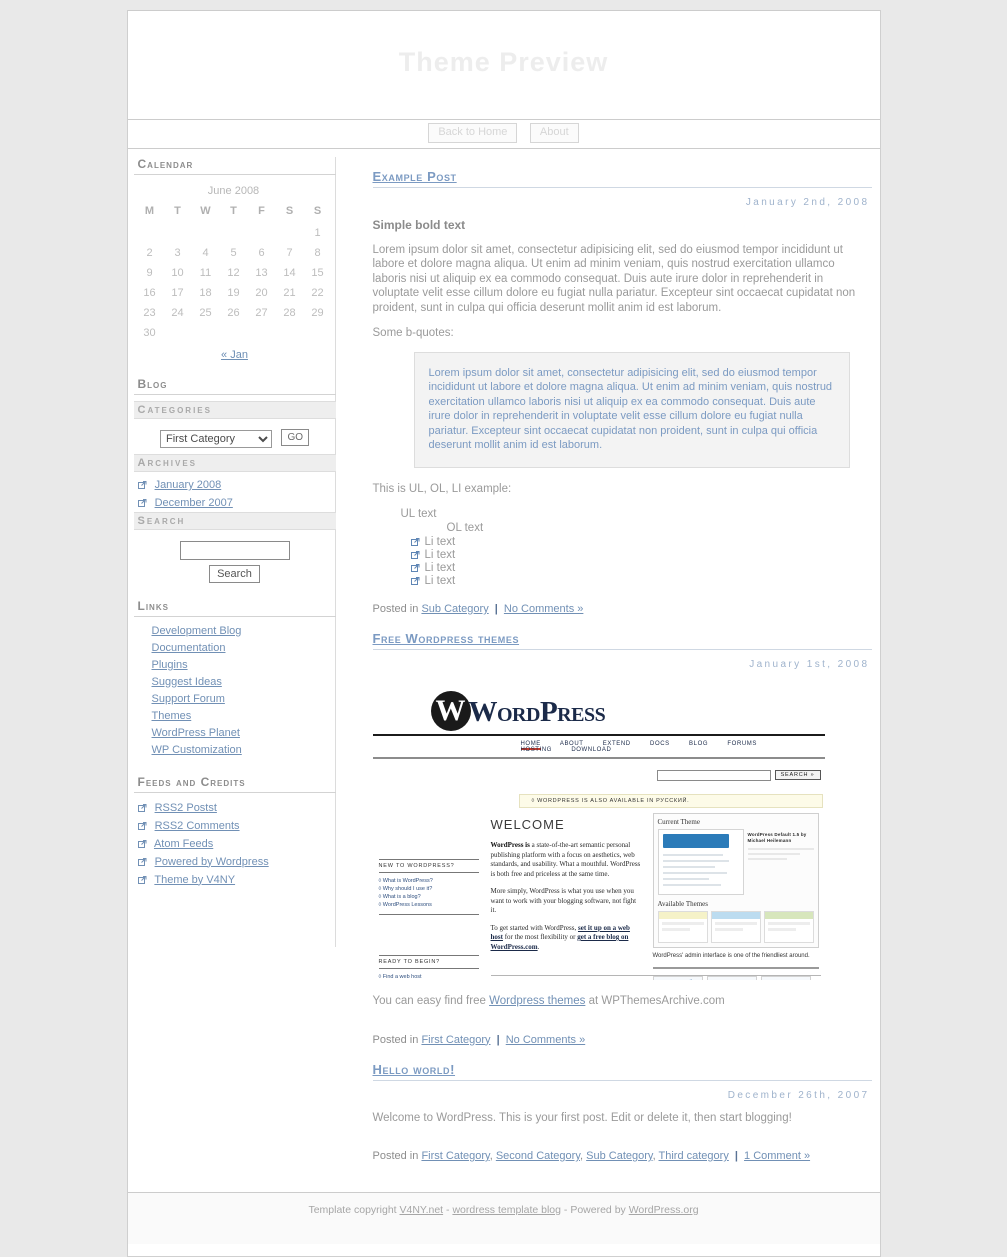  What do you see at coordinates (295, 438) in the screenshot?
I see `category-go-button: GO` at bounding box center [295, 438].